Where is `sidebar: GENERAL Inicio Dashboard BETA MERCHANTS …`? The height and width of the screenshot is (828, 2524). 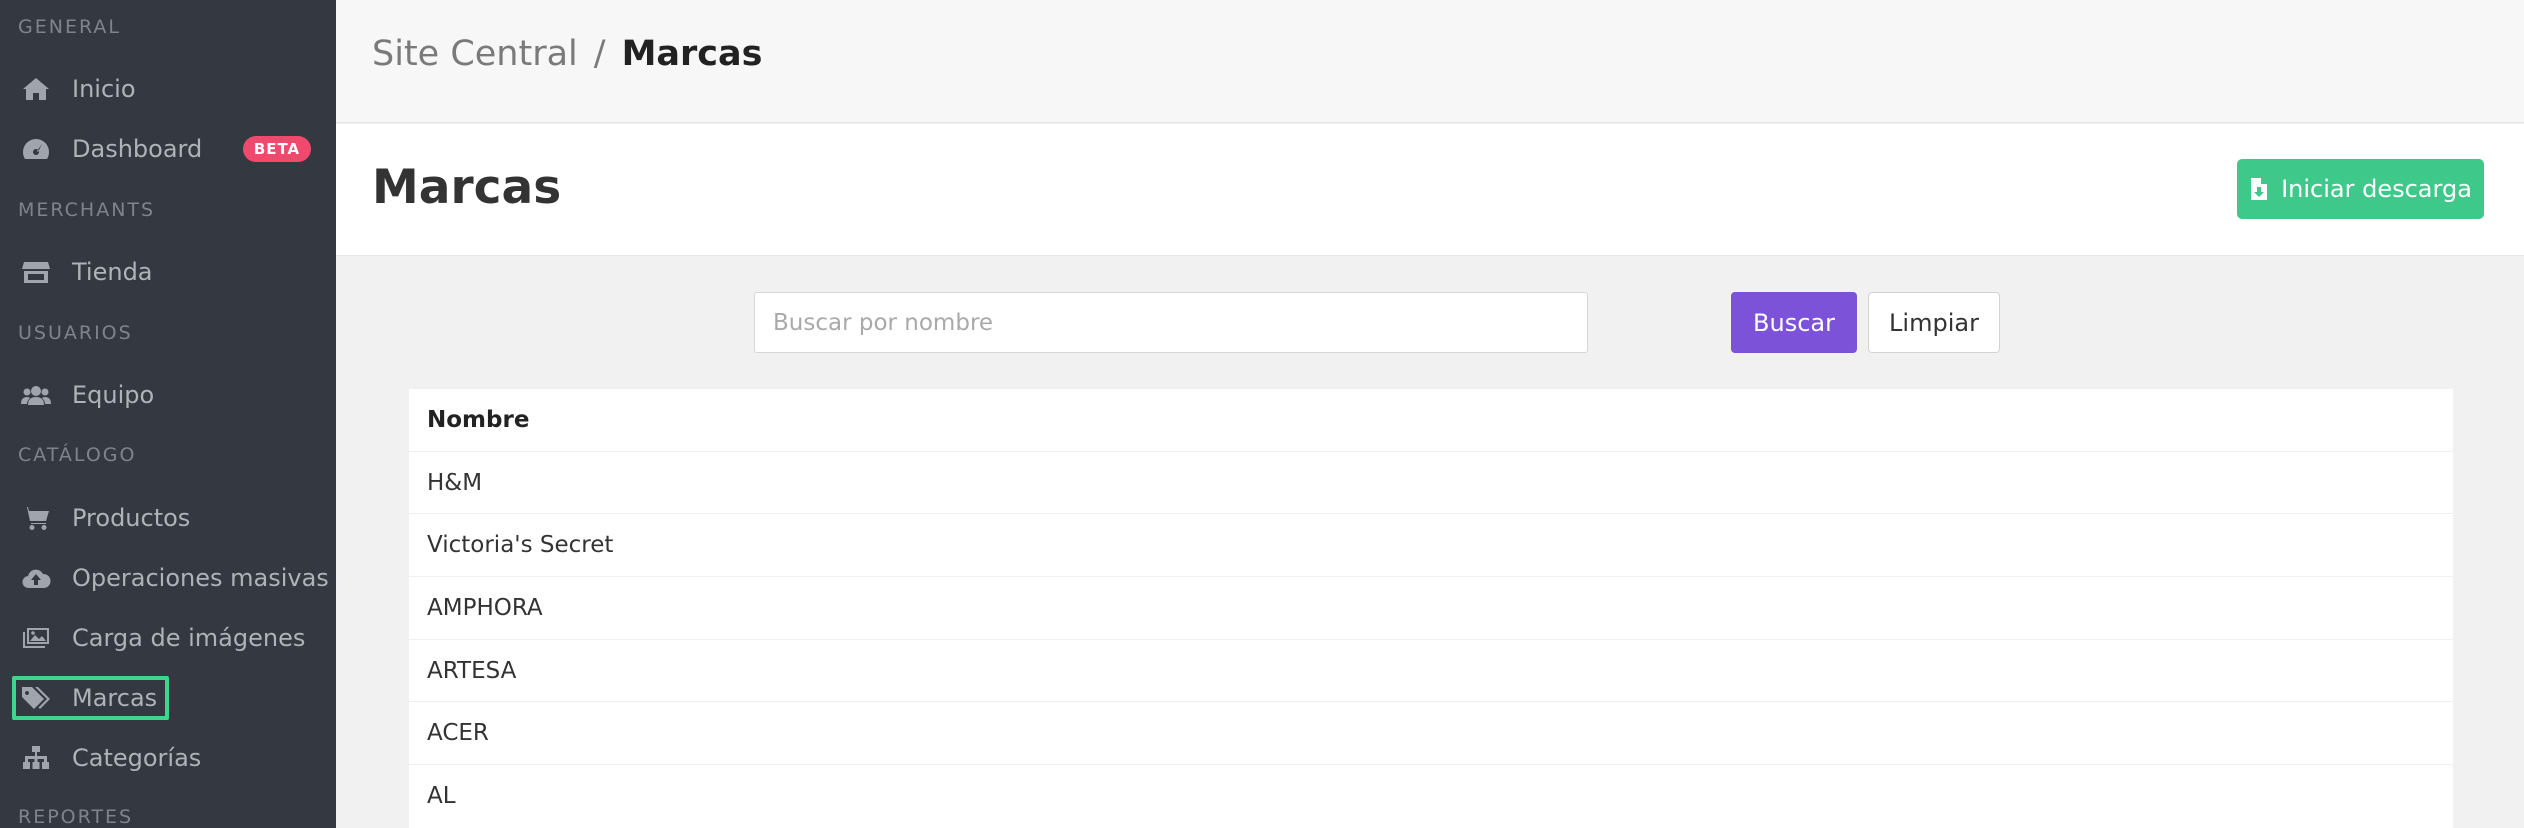 sidebar: GENERAL Inicio Dashboard BETA MERCHANTS … is located at coordinates (168, 414).